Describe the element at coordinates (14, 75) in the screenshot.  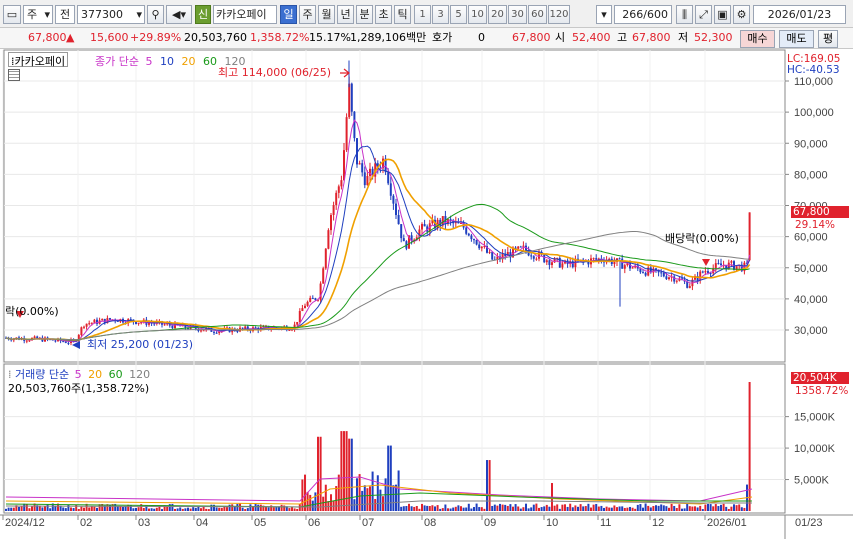
I see `grid-toggle-icon` at that location.